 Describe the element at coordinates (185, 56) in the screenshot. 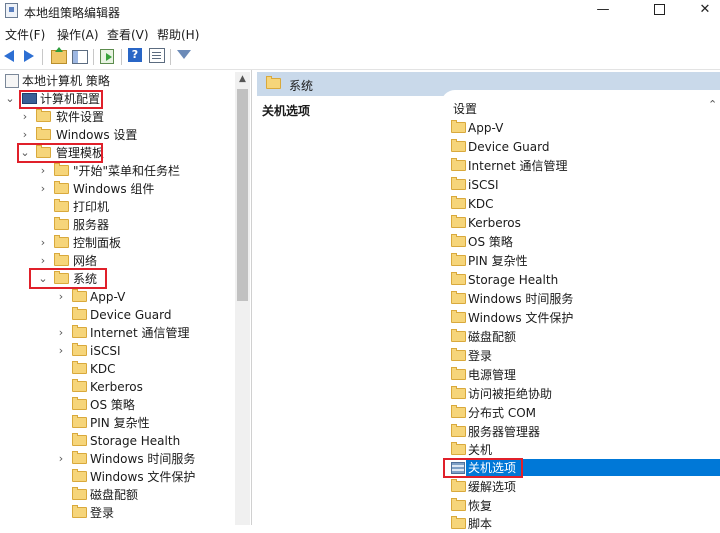

I see `filter-button` at that location.